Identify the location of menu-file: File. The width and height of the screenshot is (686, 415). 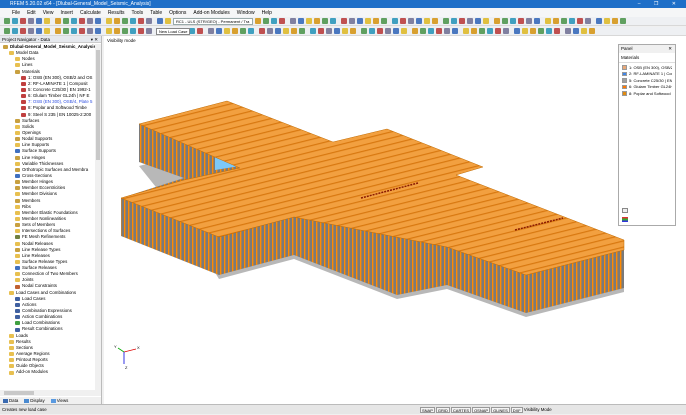
(16, 13).